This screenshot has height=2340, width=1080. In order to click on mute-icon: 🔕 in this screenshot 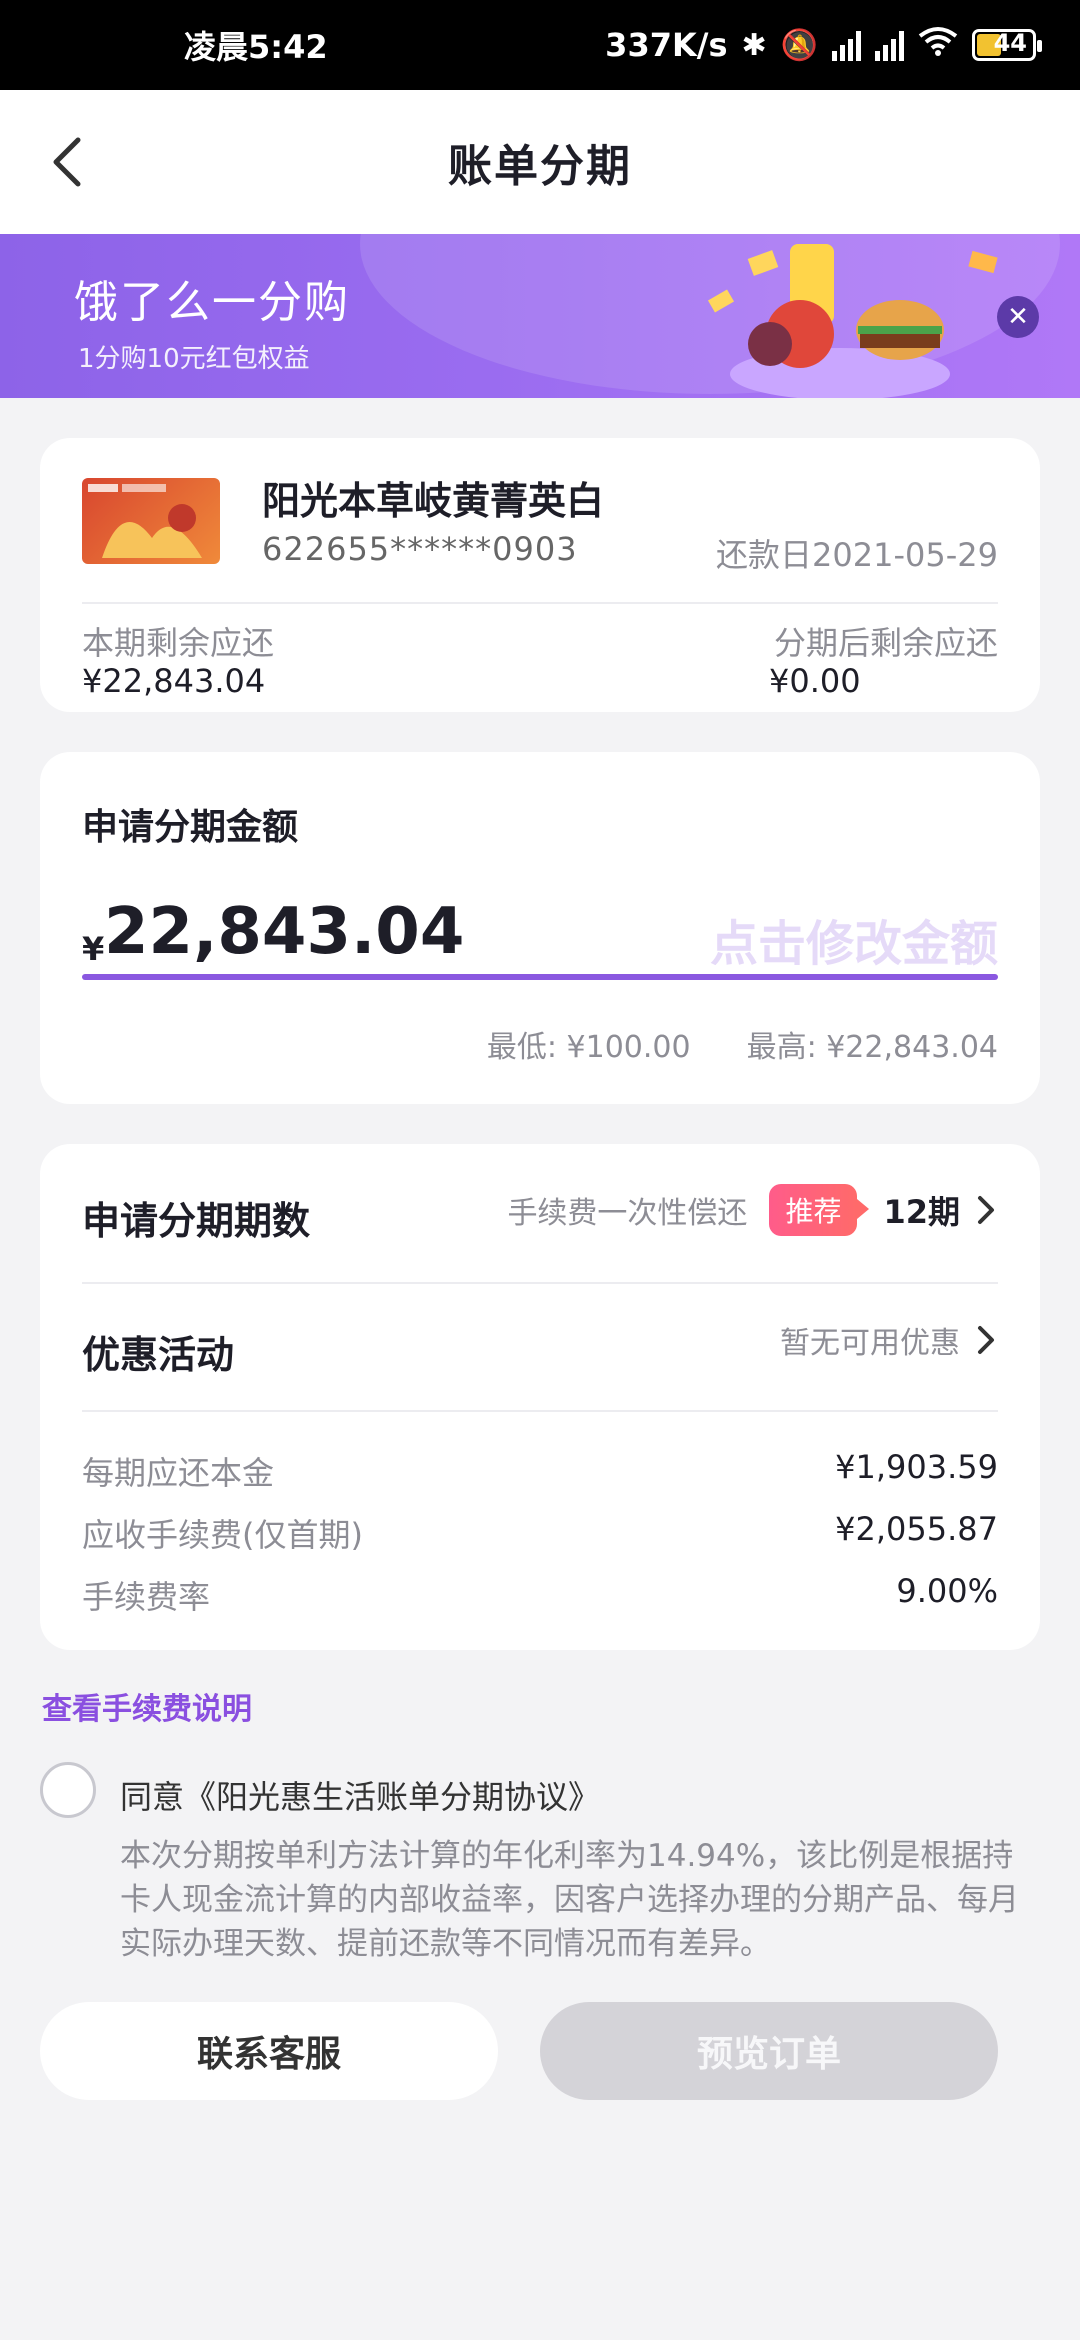, I will do `click(799, 45)`.